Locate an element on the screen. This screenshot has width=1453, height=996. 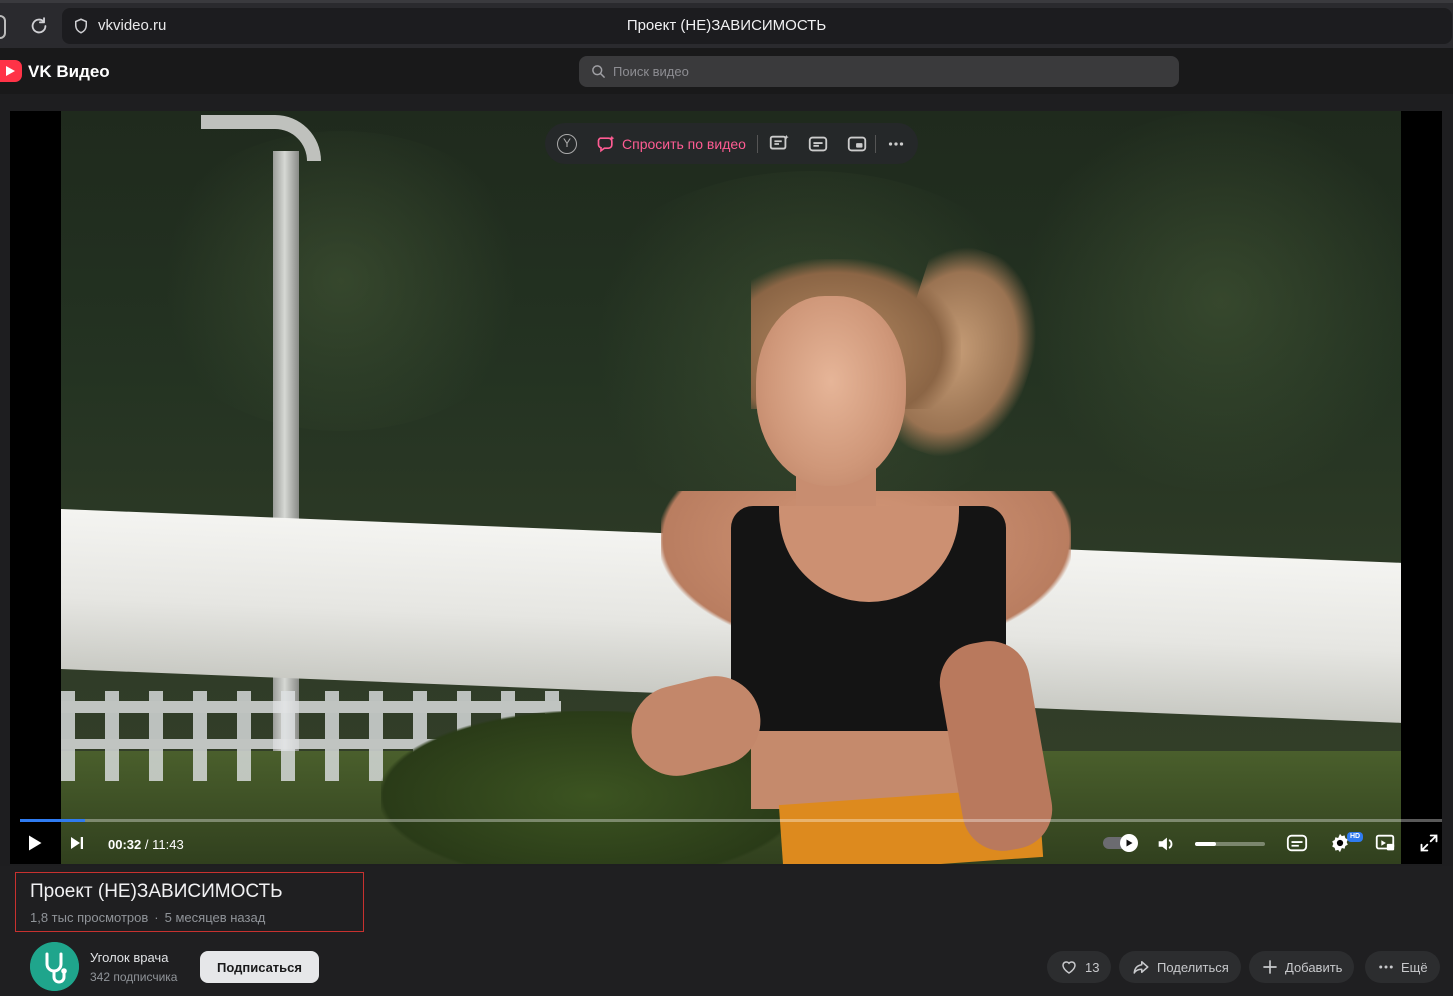
search-box is located at coordinates (879, 71).